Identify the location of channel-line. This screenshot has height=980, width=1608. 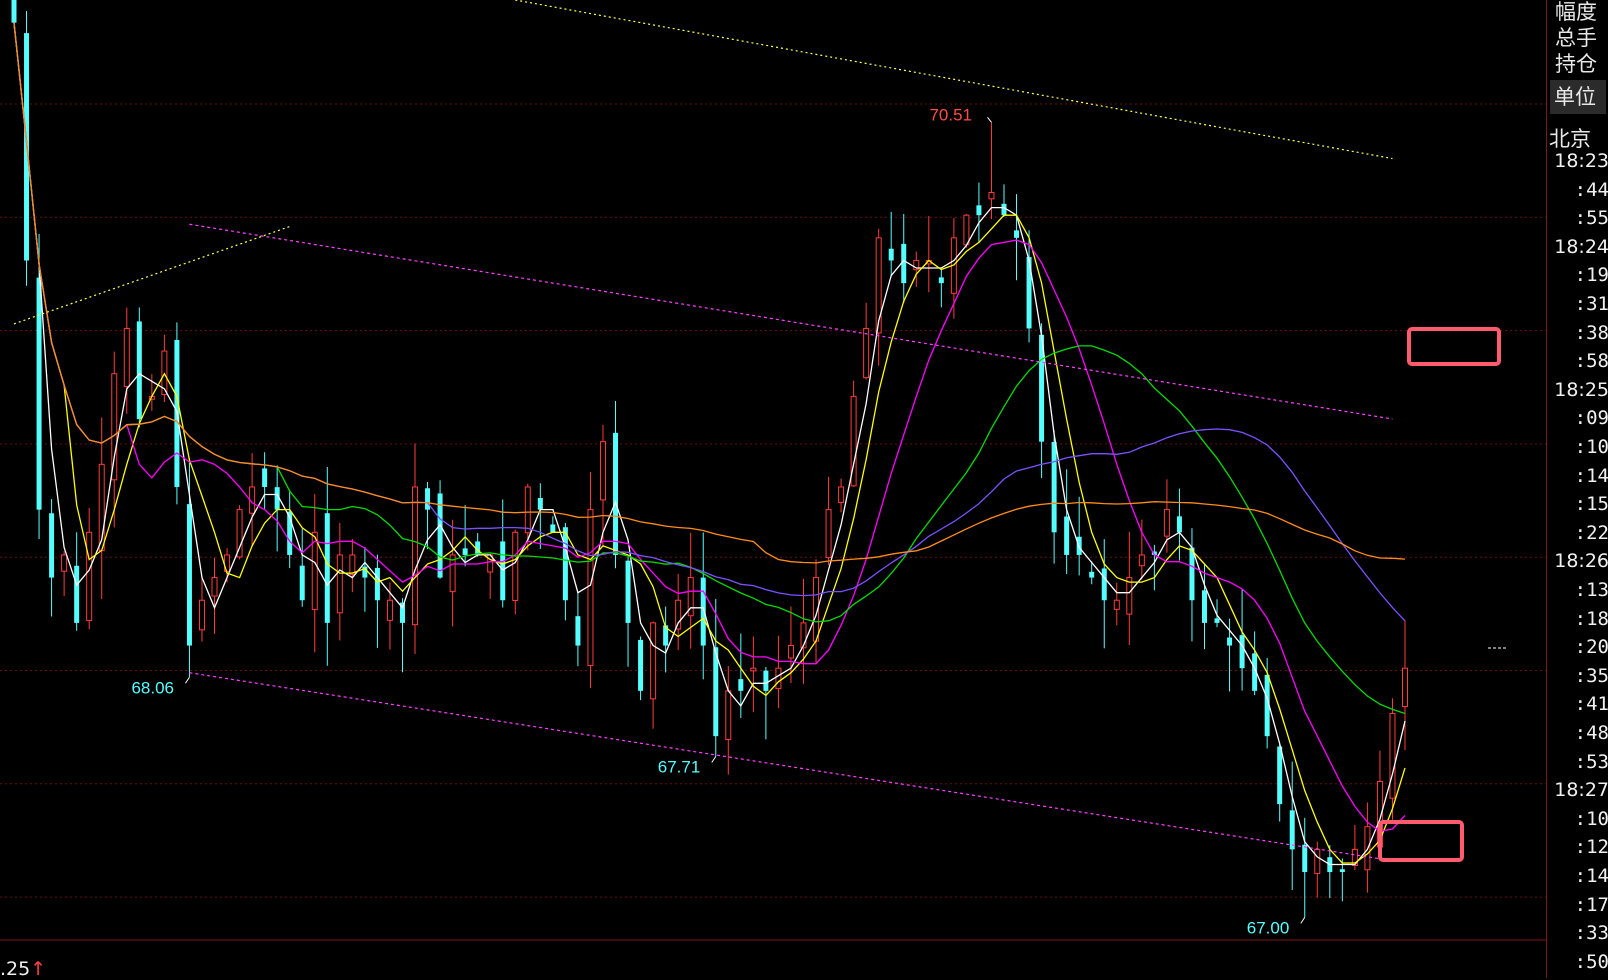
(791, 767).